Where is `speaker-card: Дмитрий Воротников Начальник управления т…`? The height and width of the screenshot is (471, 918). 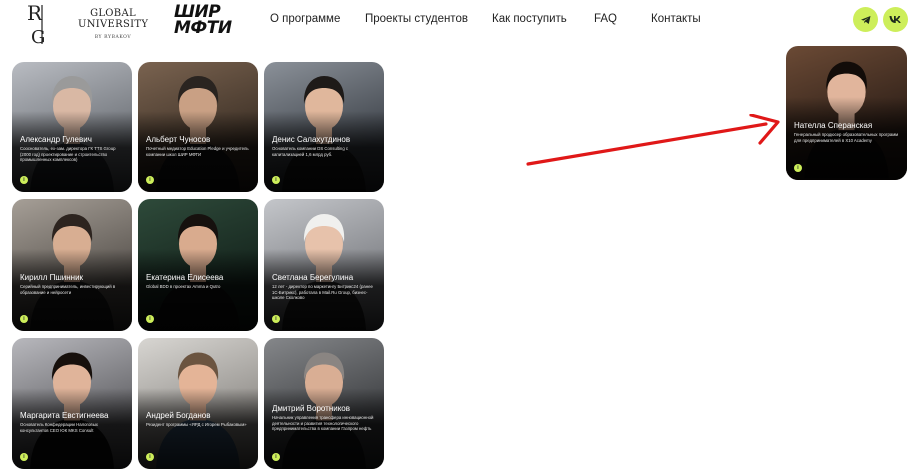
speaker-card: Дмитрий Воротников Начальник управления т… is located at coordinates (324, 403).